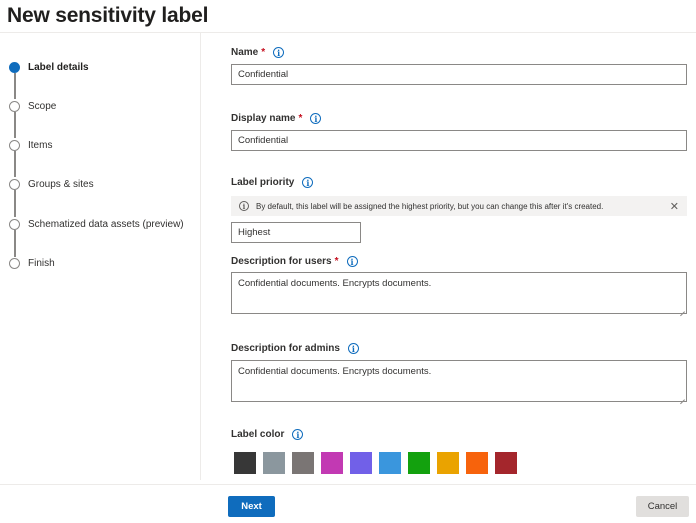 This screenshot has width=696, height=523. I want to click on name-label: Name * i, so click(258, 52).